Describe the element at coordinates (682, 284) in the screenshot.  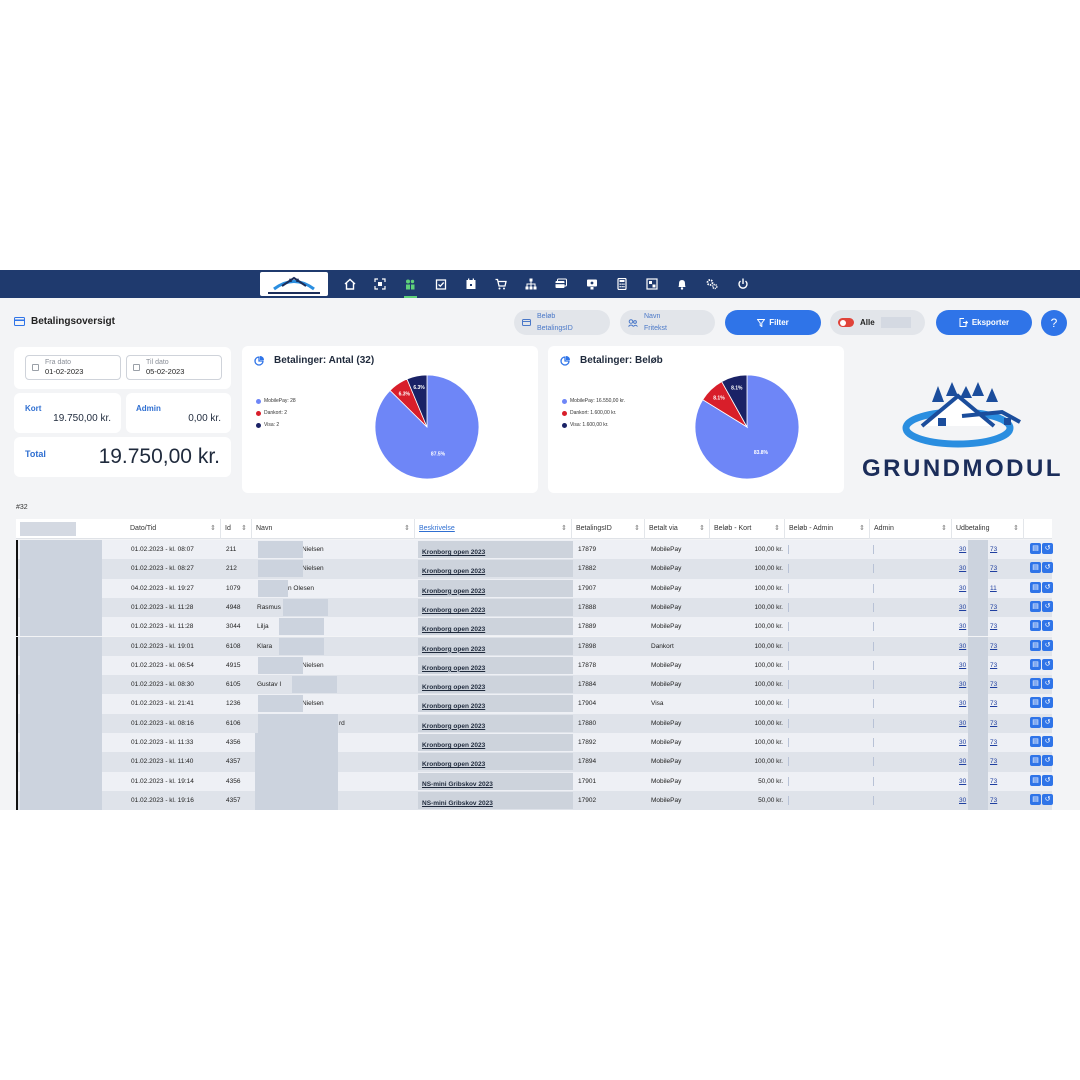
I see `nav-notifications-icon` at that location.